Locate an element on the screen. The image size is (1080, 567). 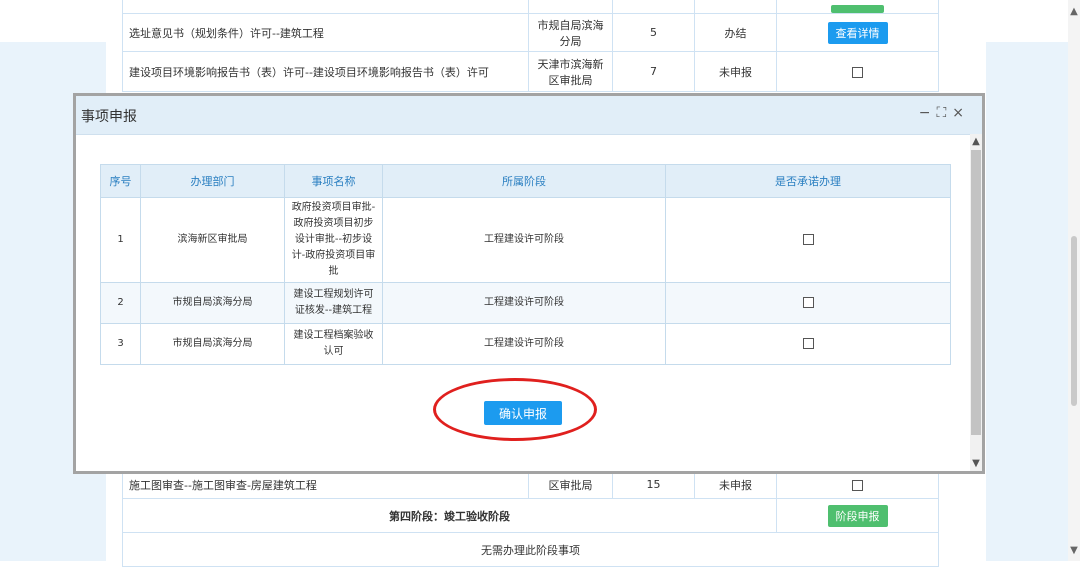
table-row: 施工图审查--施工图审查-房屋建筑工程 区审批局 15 未申报 is located at coordinates (530, 484).